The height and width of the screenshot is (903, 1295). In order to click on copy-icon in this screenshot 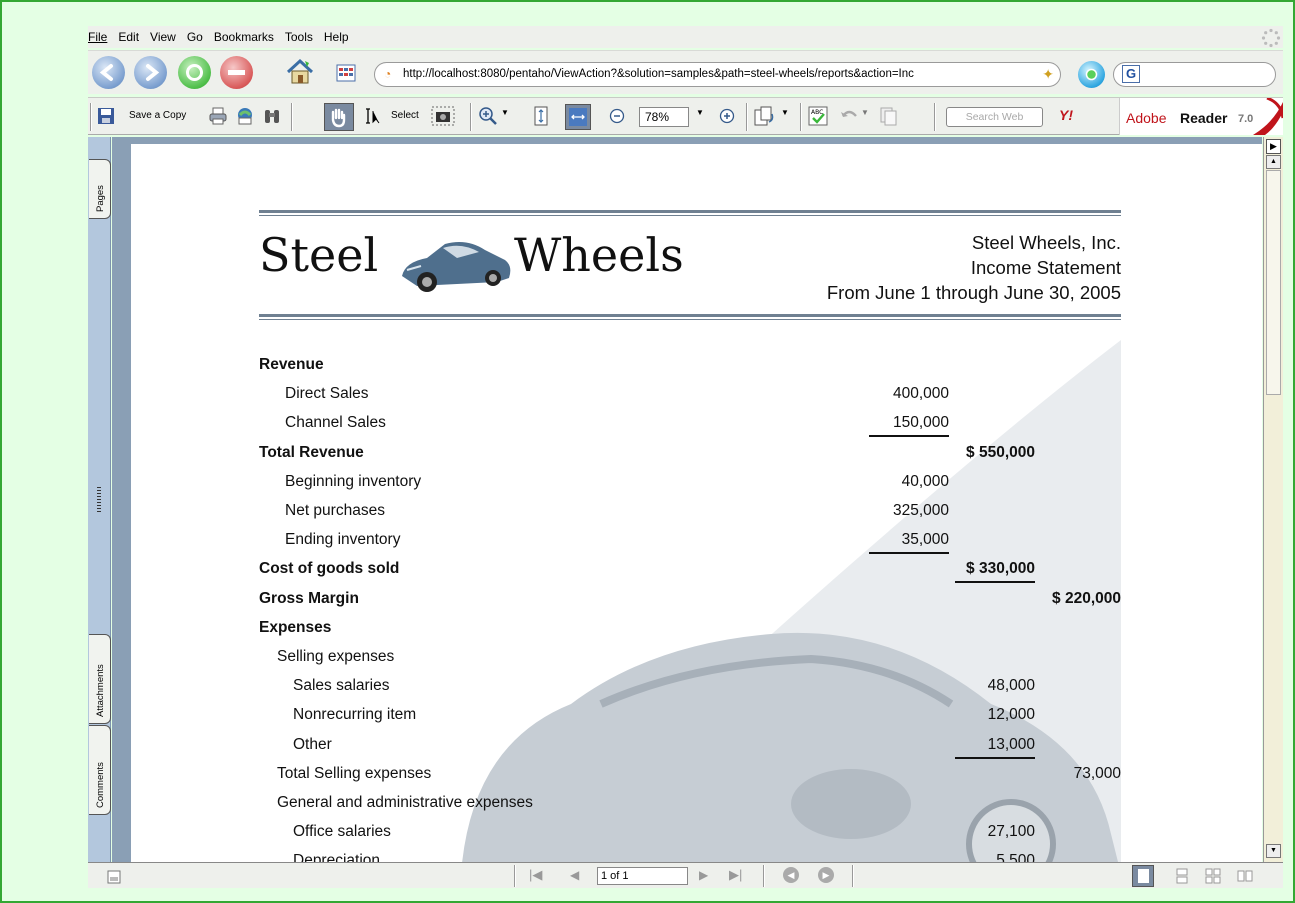, I will do `click(888, 116)`.